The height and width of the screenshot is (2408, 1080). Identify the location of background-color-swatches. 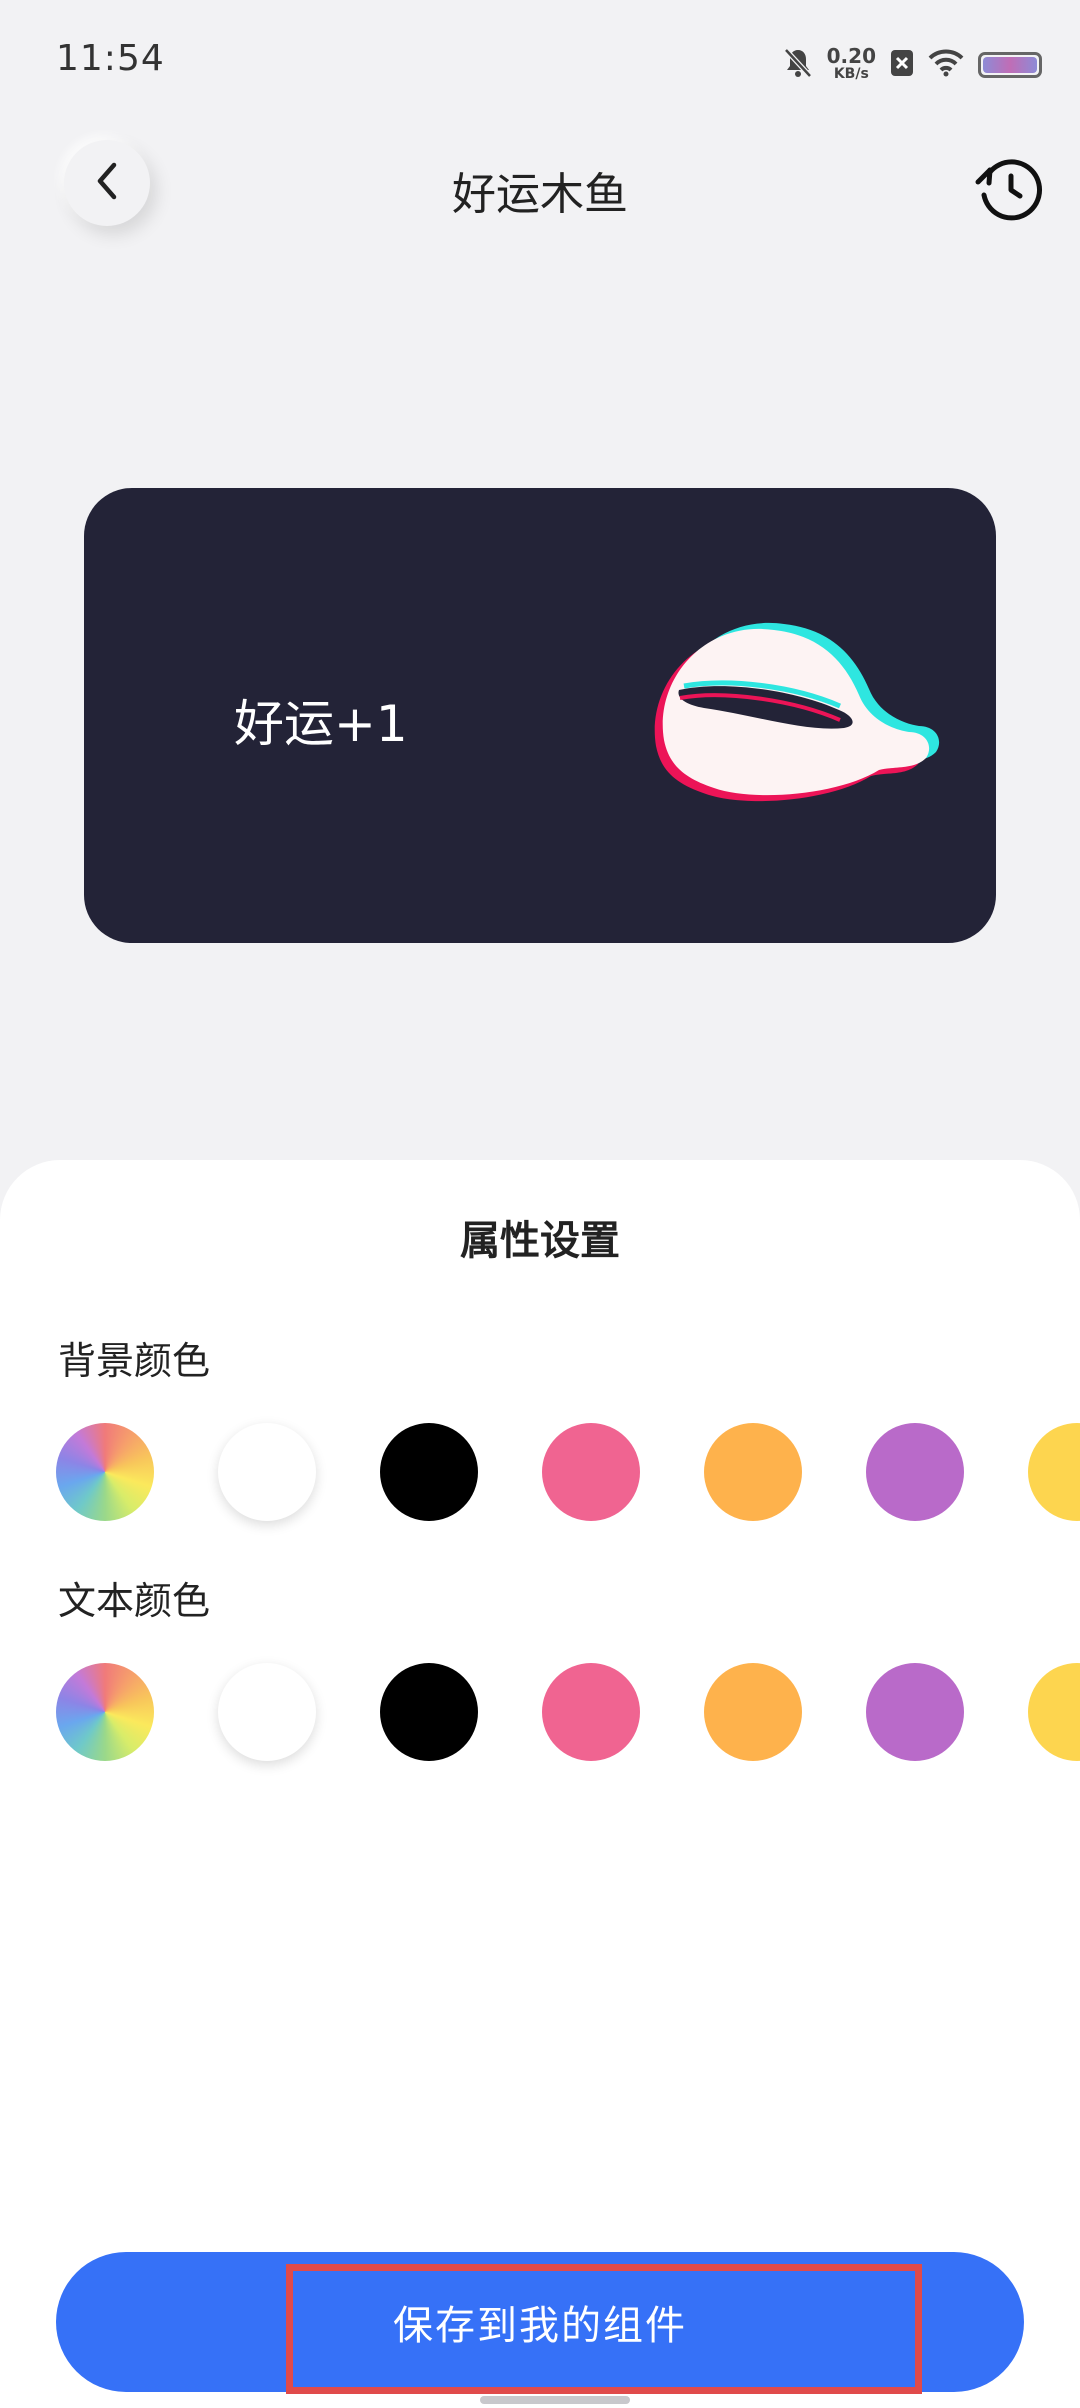
(568, 1473).